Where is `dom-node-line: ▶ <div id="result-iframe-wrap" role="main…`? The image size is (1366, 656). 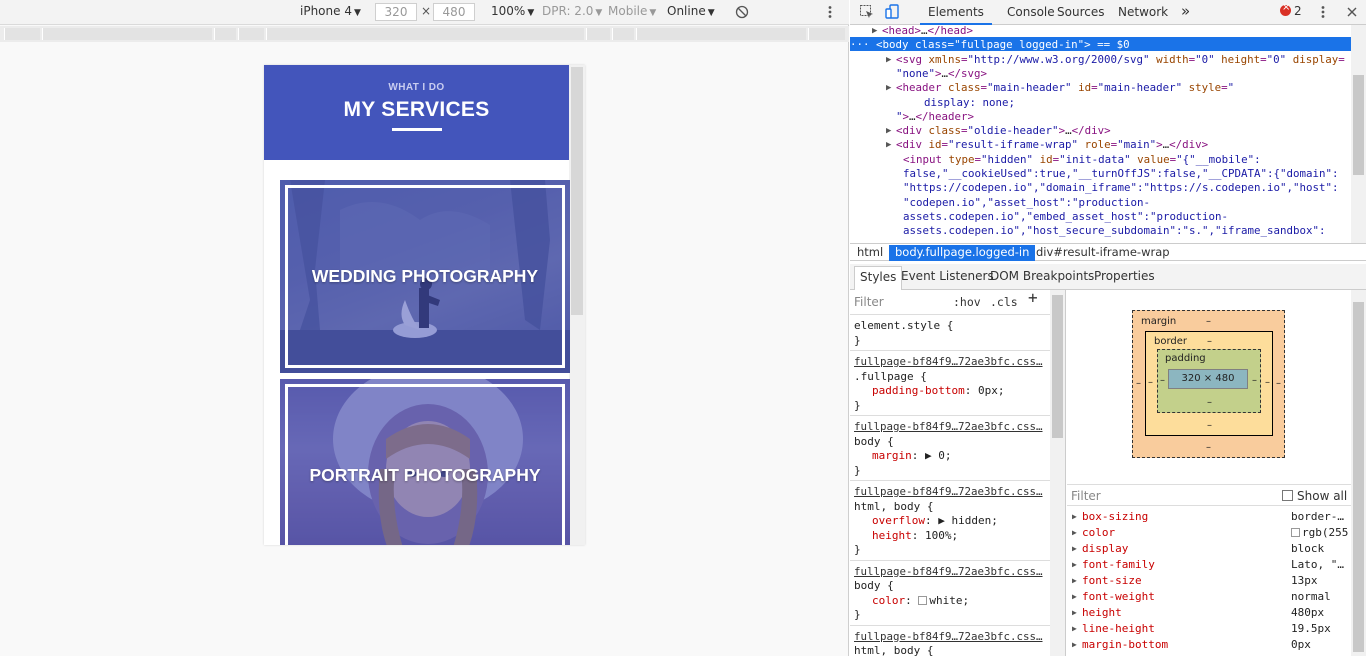 dom-node-line: ▶ <div id="result-iframe-wrap" role="main… is located at coordinates (1047, 145).